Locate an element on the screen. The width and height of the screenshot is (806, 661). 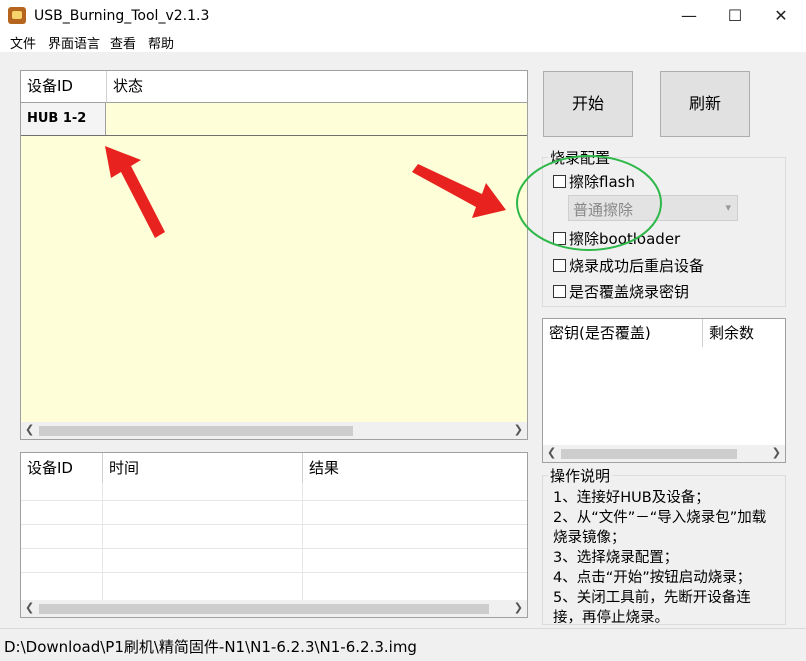
device-grid-scrollbar: ❮ ❯ is located at coordinates (274, 430).